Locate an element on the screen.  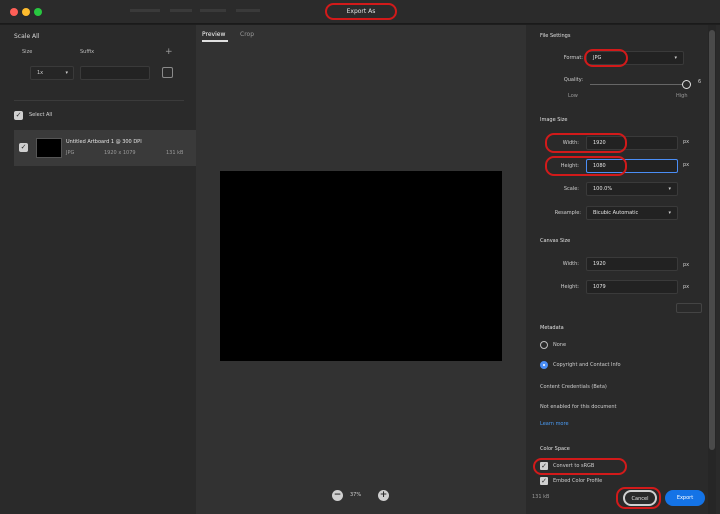
zoom-in-icon: + is located at coordinates (383, 495).